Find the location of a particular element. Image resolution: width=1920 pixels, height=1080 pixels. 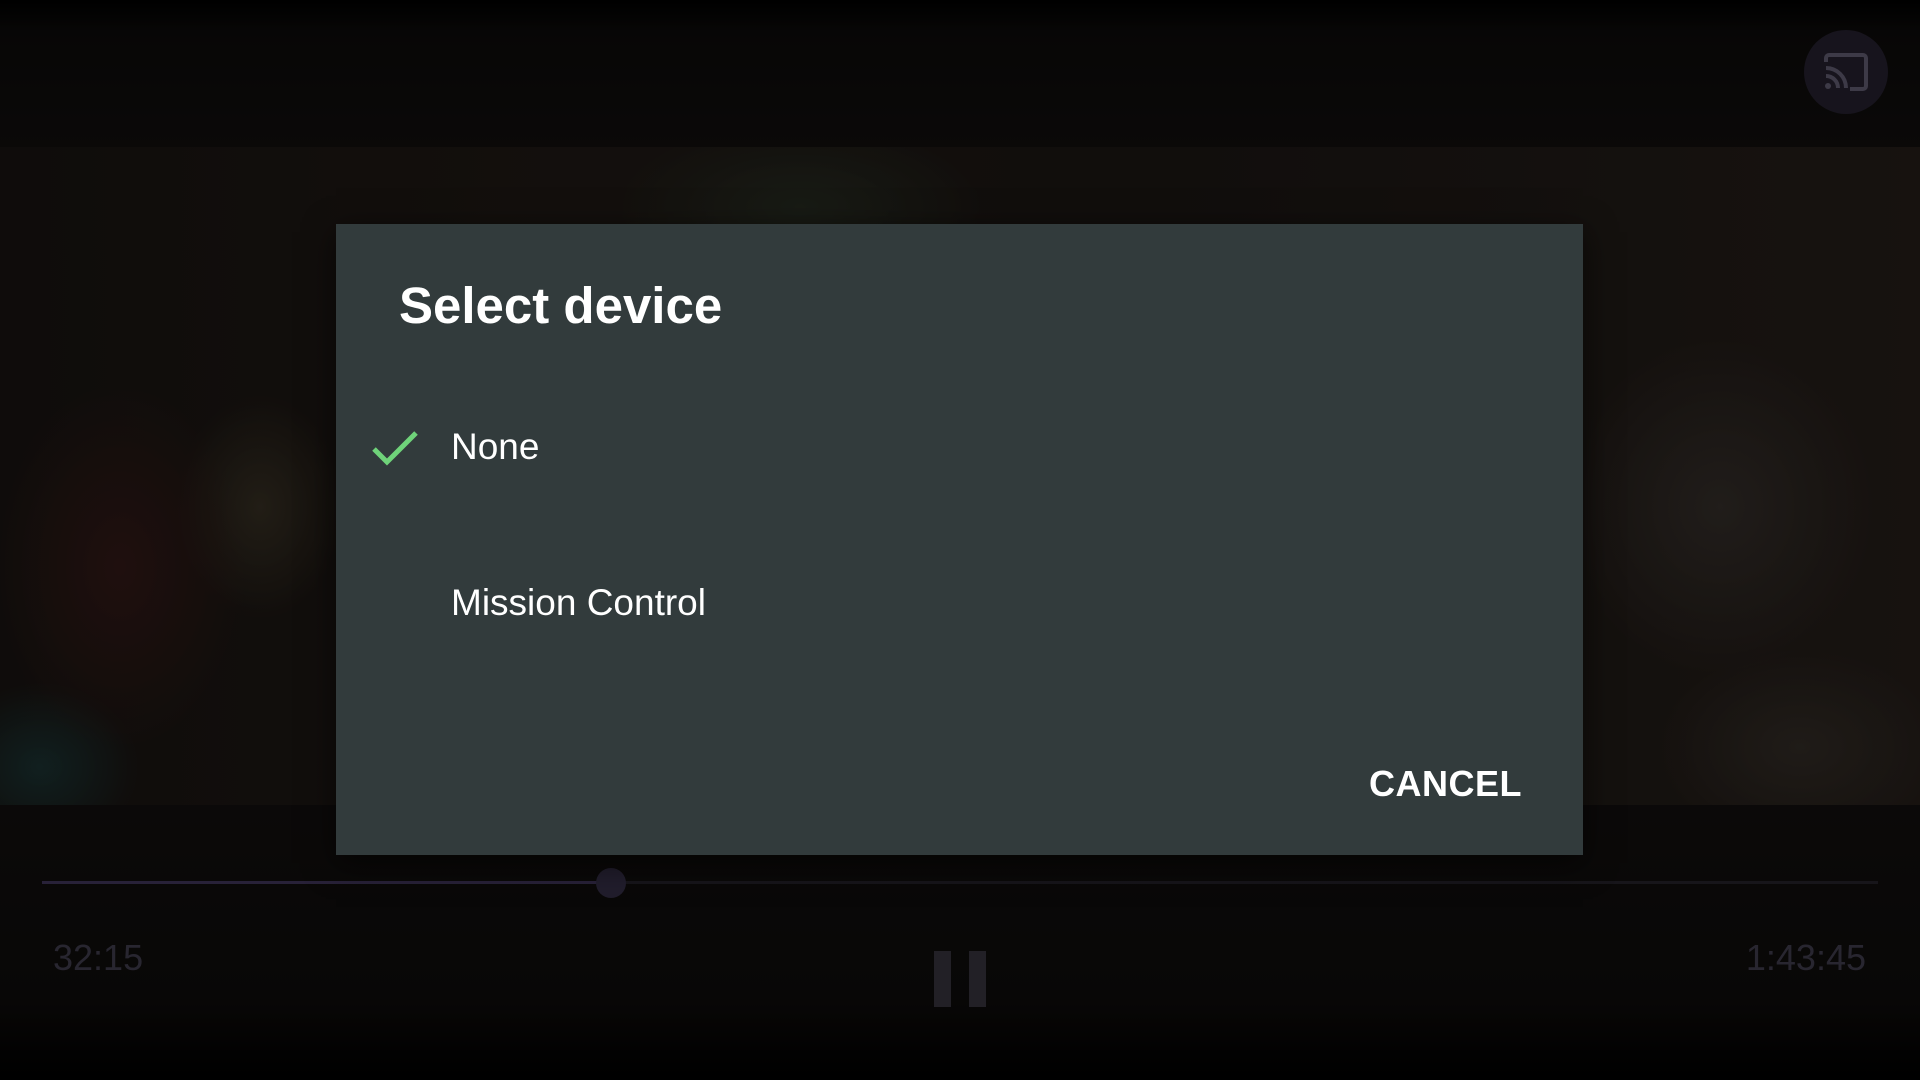

dialog-title: Select device is located at coordinates (561, 305).